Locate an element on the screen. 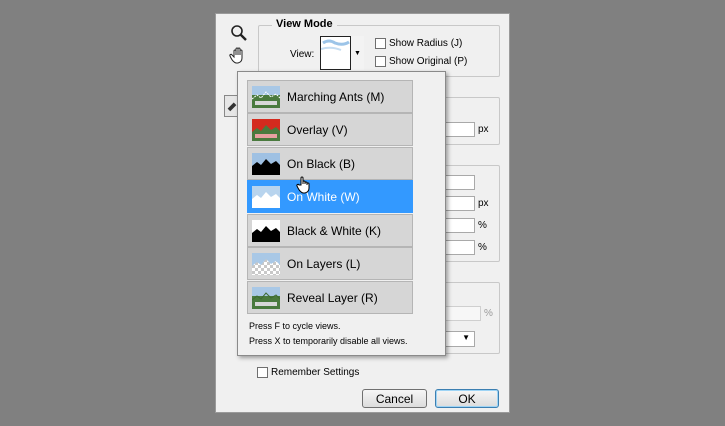 This screenshot has height=426, width=725. menu-item-label: Reveal Layer (R) is located at coordinates (332, 297).